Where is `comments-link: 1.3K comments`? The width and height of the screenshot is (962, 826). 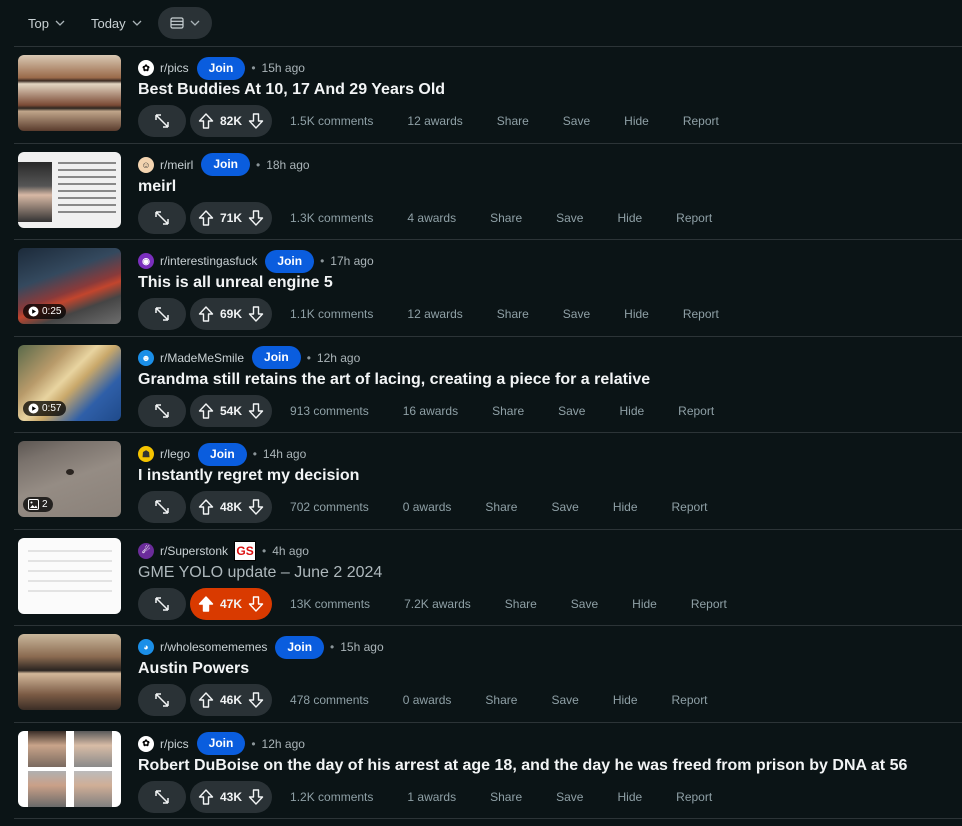
comments-link: 1.3K comments is located at coordinates (331, 218).